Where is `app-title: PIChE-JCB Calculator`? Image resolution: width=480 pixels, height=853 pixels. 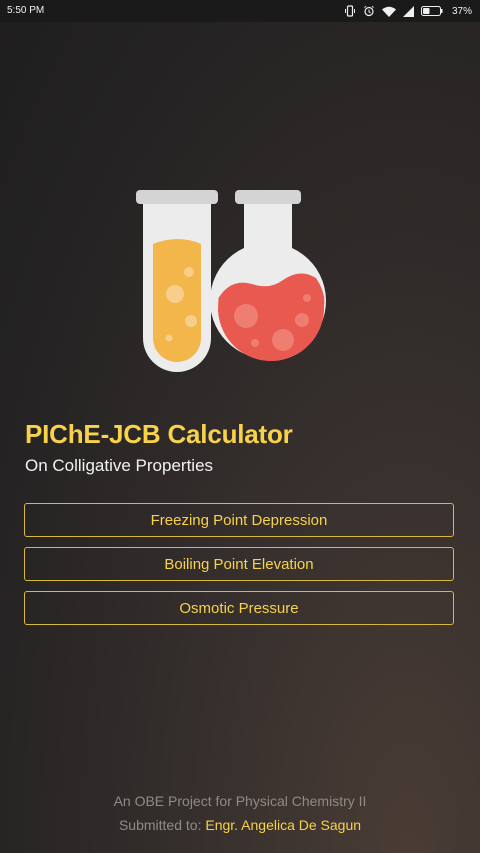 app-title: PIChE-JCB Calculator is located at coordinates (159, 434).